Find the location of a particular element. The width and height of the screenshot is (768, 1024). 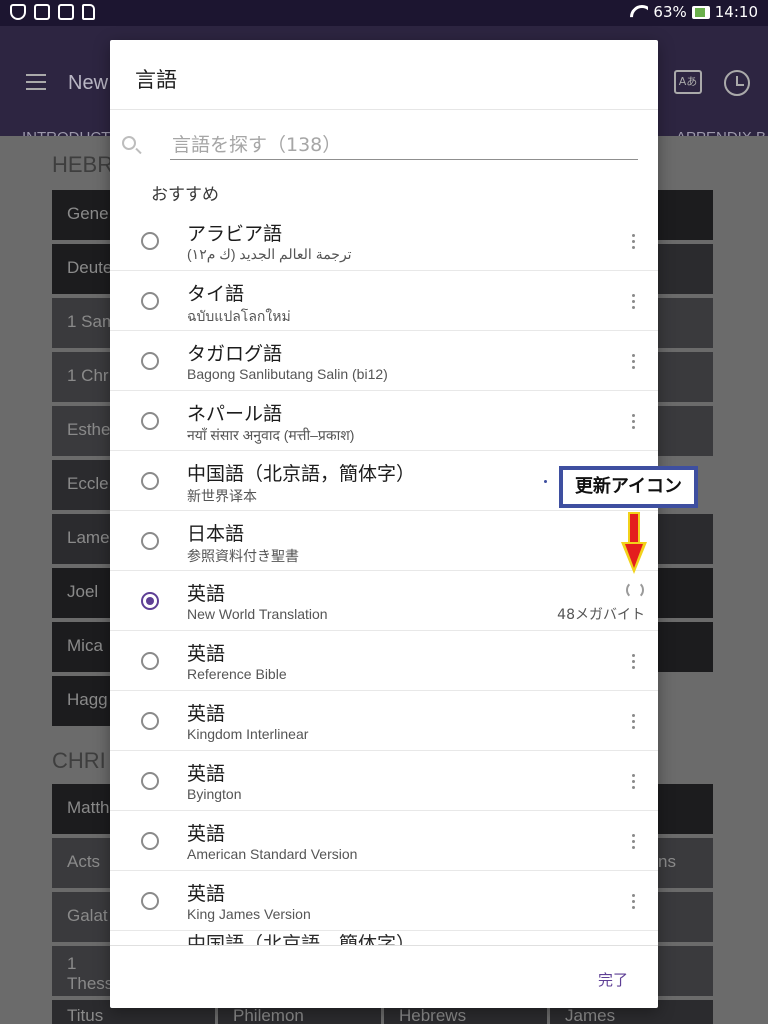

sd-card-icon is located at coordinates (88, 12).